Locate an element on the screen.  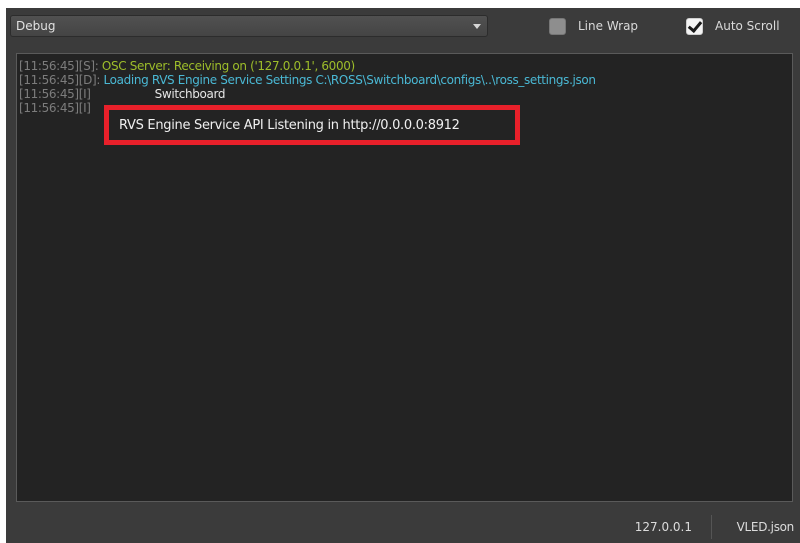
auto-scroll-toggle: Auto Scroll is located at coordinates (733, 26).